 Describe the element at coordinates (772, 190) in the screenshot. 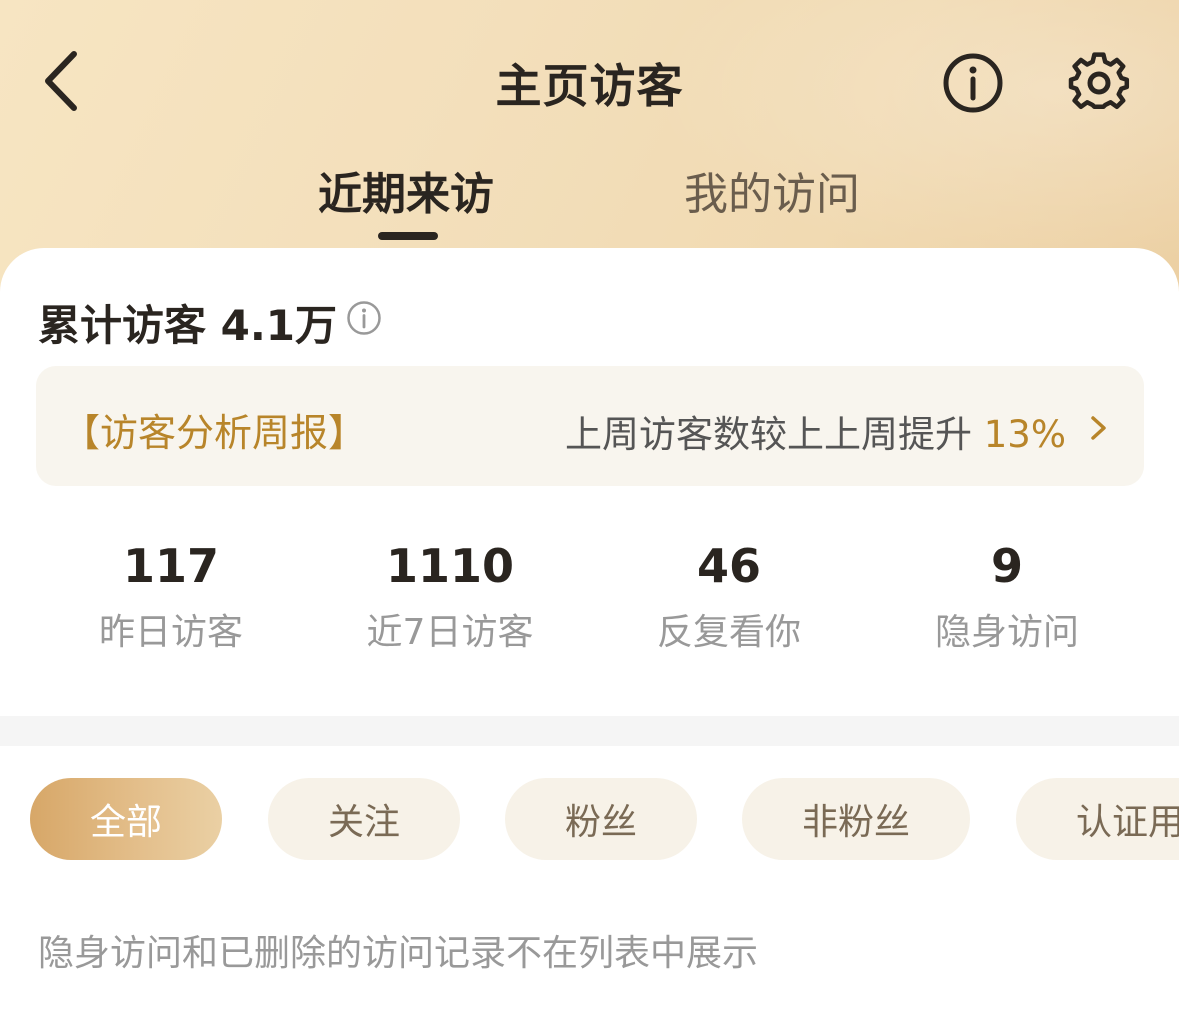

I see `tab-my-visits: 我的访问` at that location.